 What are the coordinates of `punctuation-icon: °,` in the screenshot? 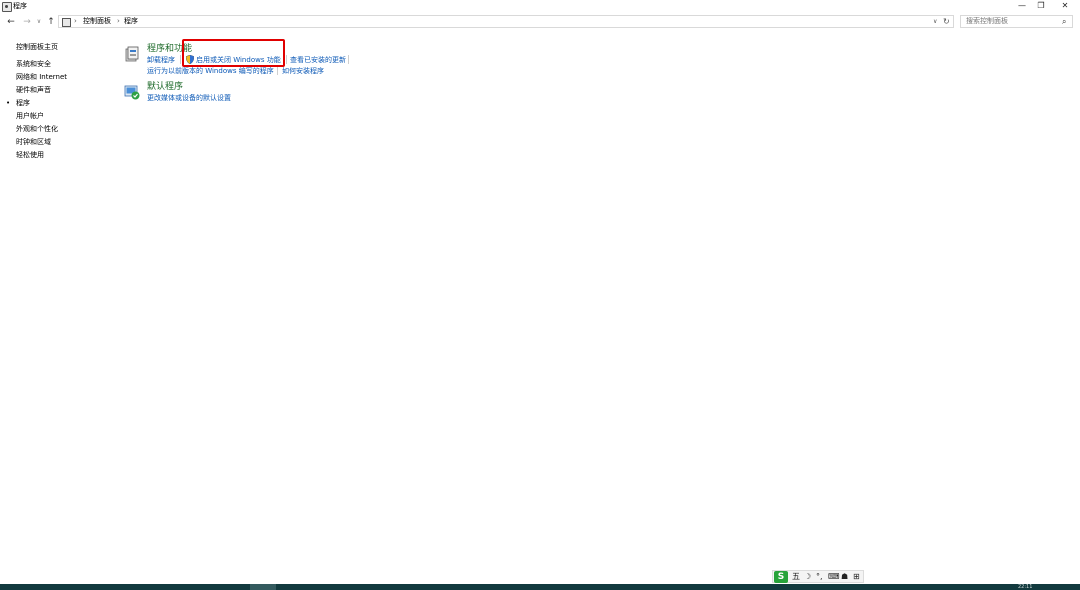 It's located at (819, 577).